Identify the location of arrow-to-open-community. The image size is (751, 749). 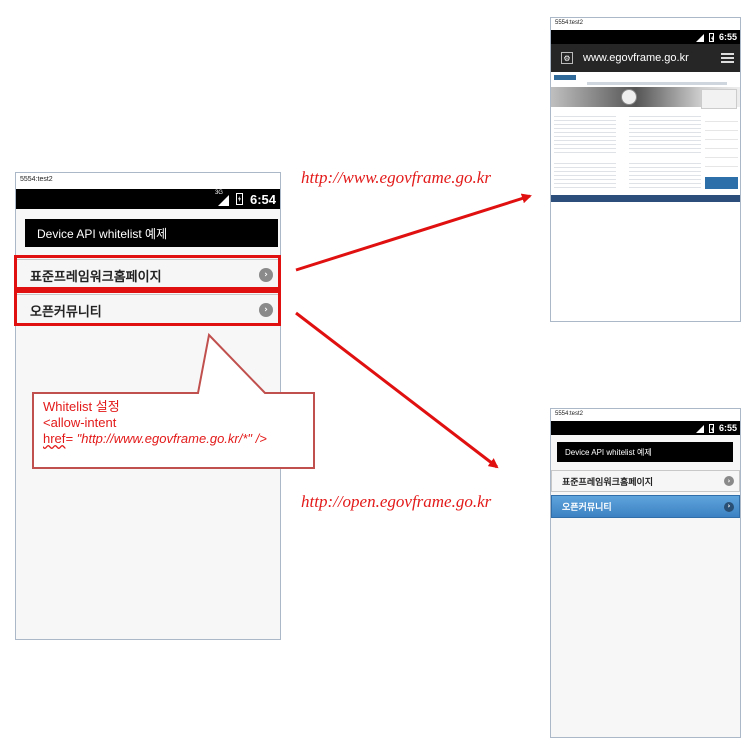
(397, 390).